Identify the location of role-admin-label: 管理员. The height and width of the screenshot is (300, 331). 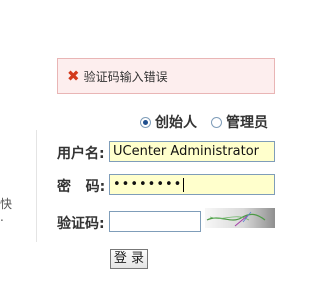
(247, 122).